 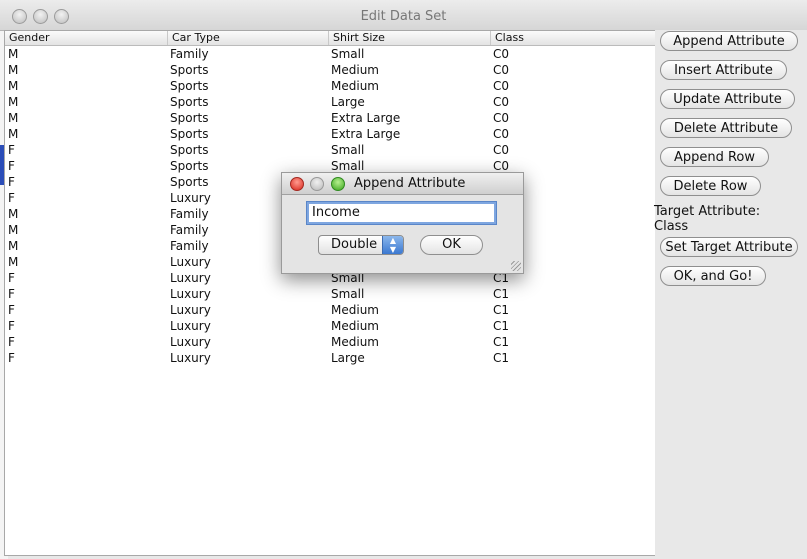 What do you see at coordinates (354, 244) in the screenshot?
I see `attribute-type-value: Double` at bounding box center [354, 244].